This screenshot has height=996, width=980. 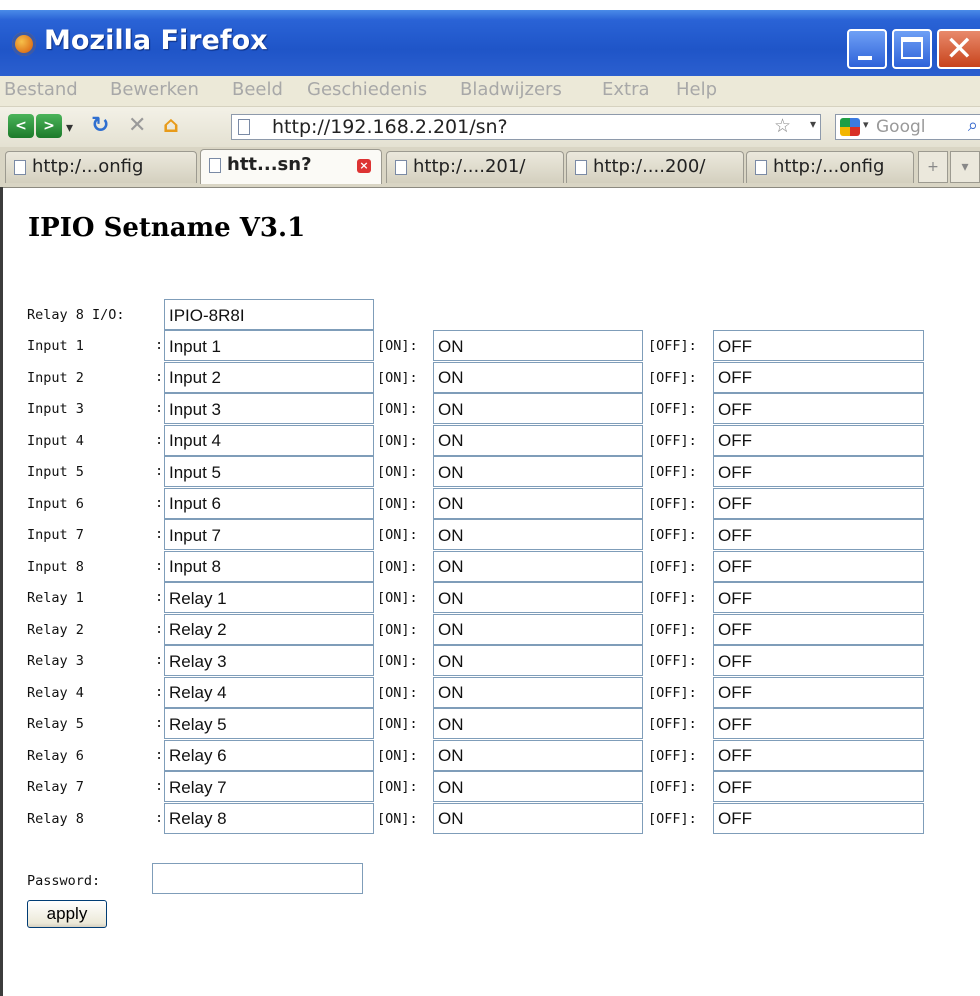 What do you see at coordinates (696, 89) in the screenshot?
I see `menu-item-help: Help` at bounding box center [696, 89].